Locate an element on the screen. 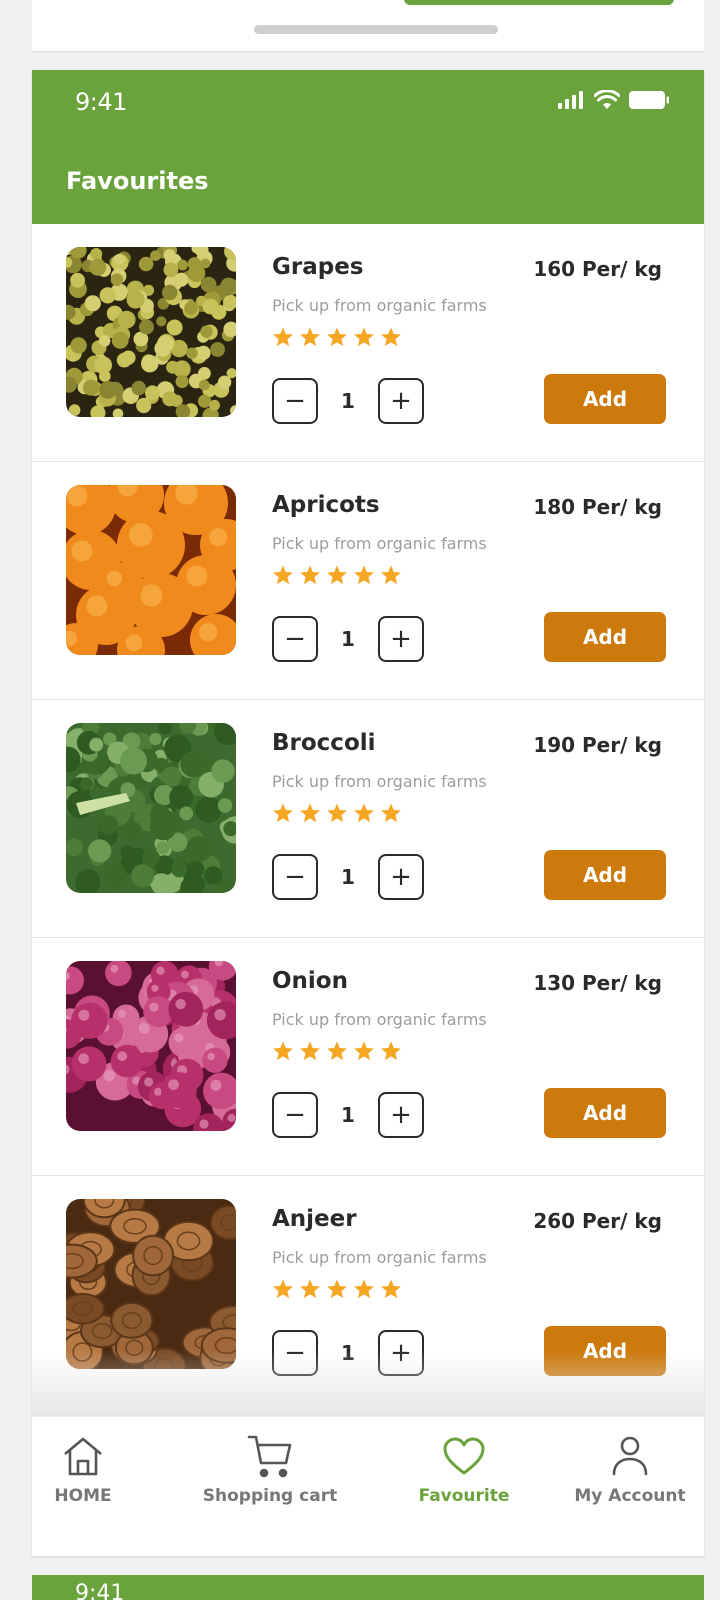 The image size is (720, 1600). battery-icon is located at coordinates (649, 100).